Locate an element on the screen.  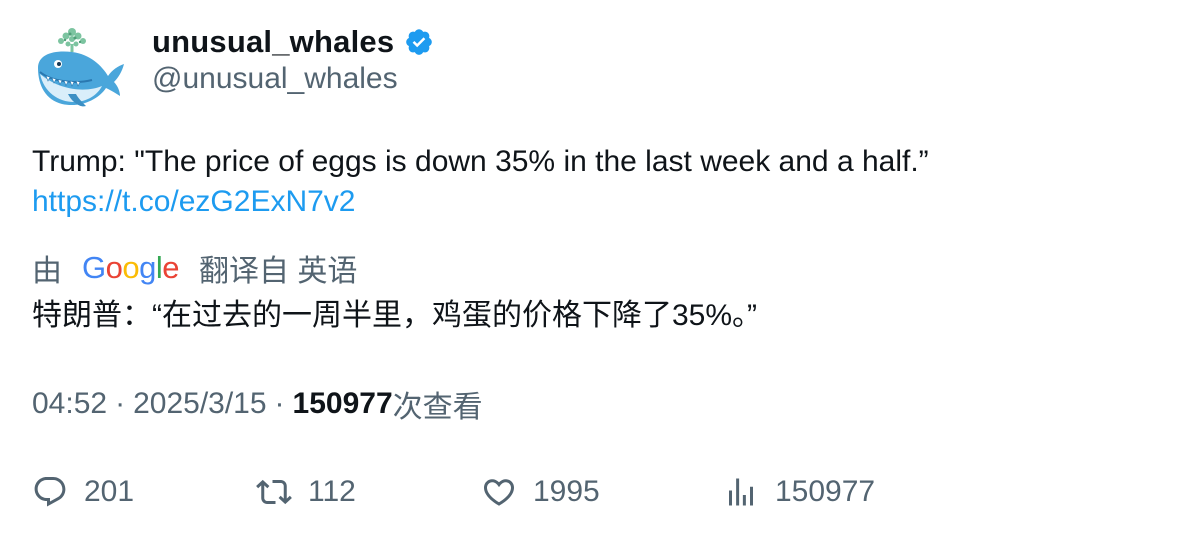
views-label: 次查看 is located at coordinates (437, 407).